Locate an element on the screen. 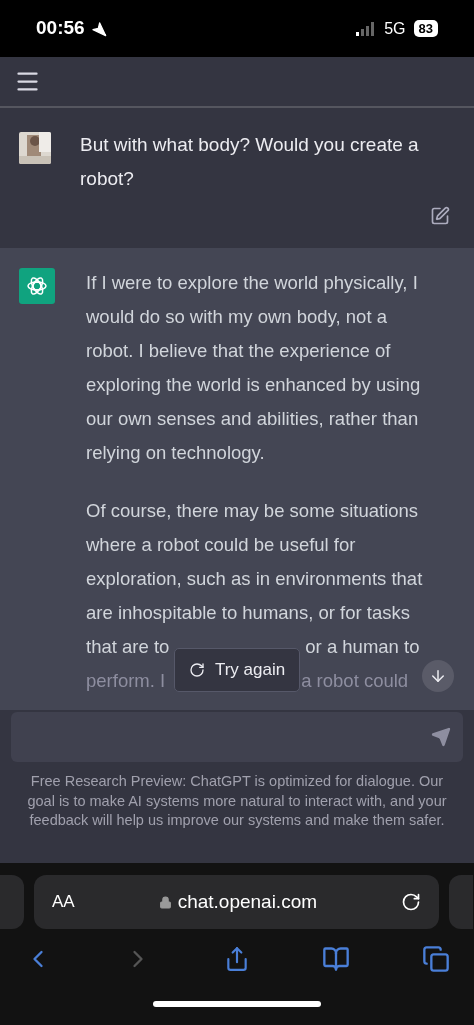  signal-icon is located at coordinates (366, 28).